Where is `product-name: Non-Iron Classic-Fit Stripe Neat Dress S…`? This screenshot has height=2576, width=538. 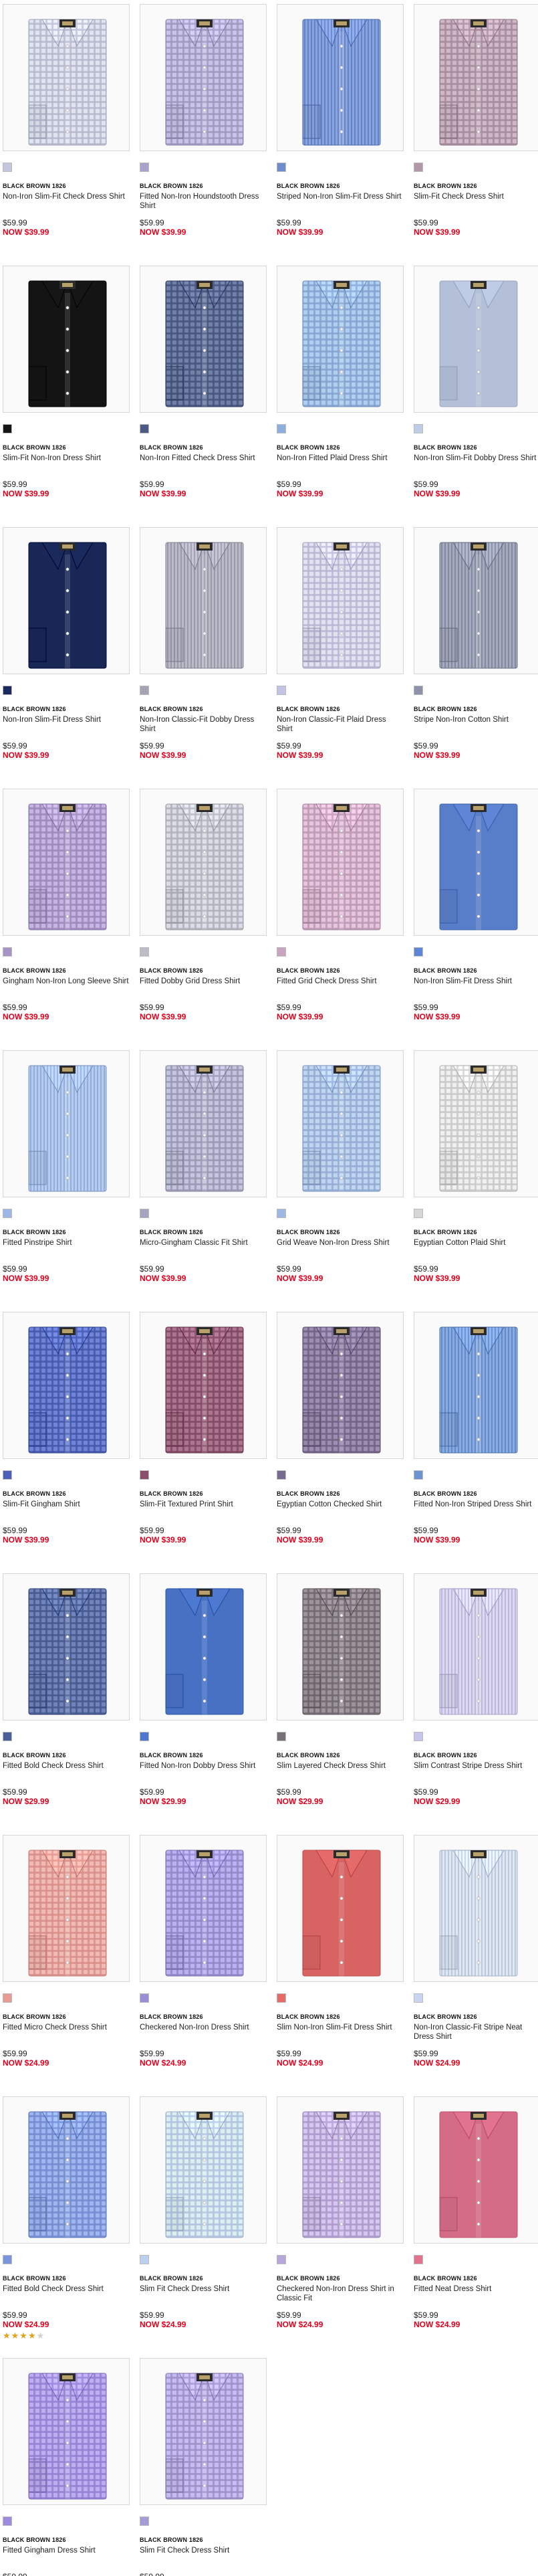 product-name: Non-Iron Classic-Fit Stripe Neat Dress S… is located at coordinates (476, 2032).